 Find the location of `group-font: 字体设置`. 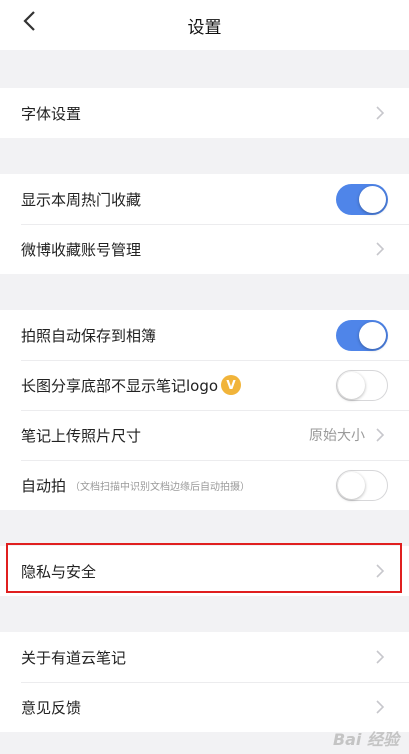

group-font: 字体设置 is located at coordinates (204, 113).